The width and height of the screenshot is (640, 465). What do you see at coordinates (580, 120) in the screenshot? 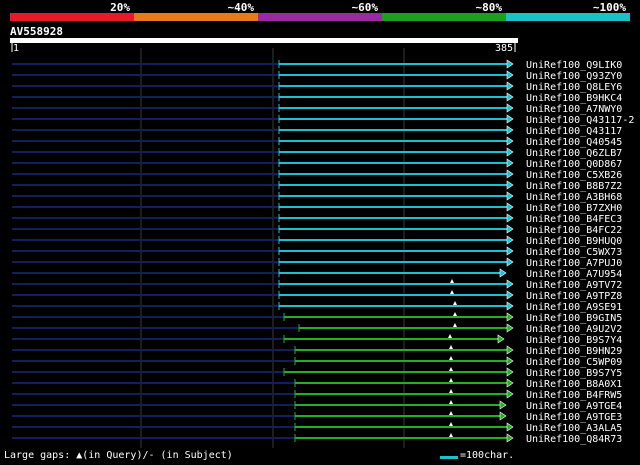
I see `hit-name: UniRef100_Q43117-2` at bounding box center [580, 120].